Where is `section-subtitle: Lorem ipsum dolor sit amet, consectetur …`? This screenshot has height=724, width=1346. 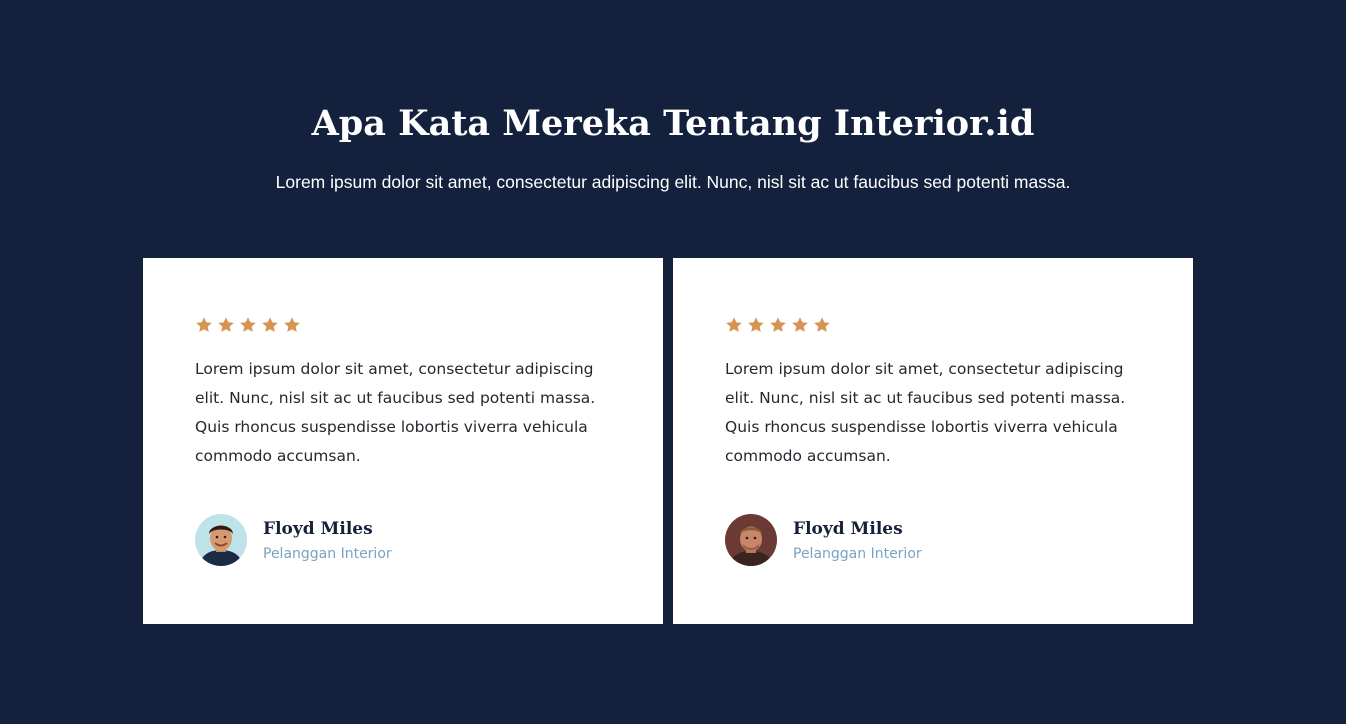 section-subtitle: Lorem ipsum dolor sit amet, consectetur … is located at coordinates (673, 182).